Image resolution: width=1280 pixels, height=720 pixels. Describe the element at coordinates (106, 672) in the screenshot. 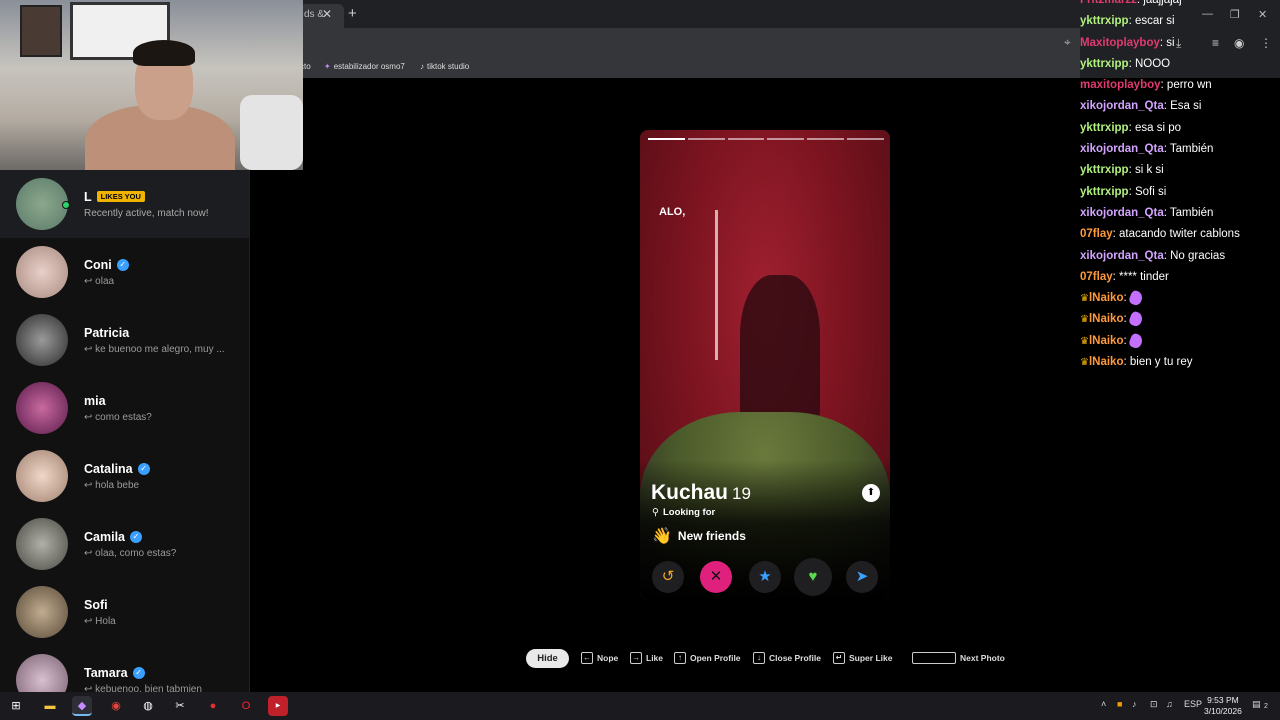

I see `match-name: Tamara` at that location.